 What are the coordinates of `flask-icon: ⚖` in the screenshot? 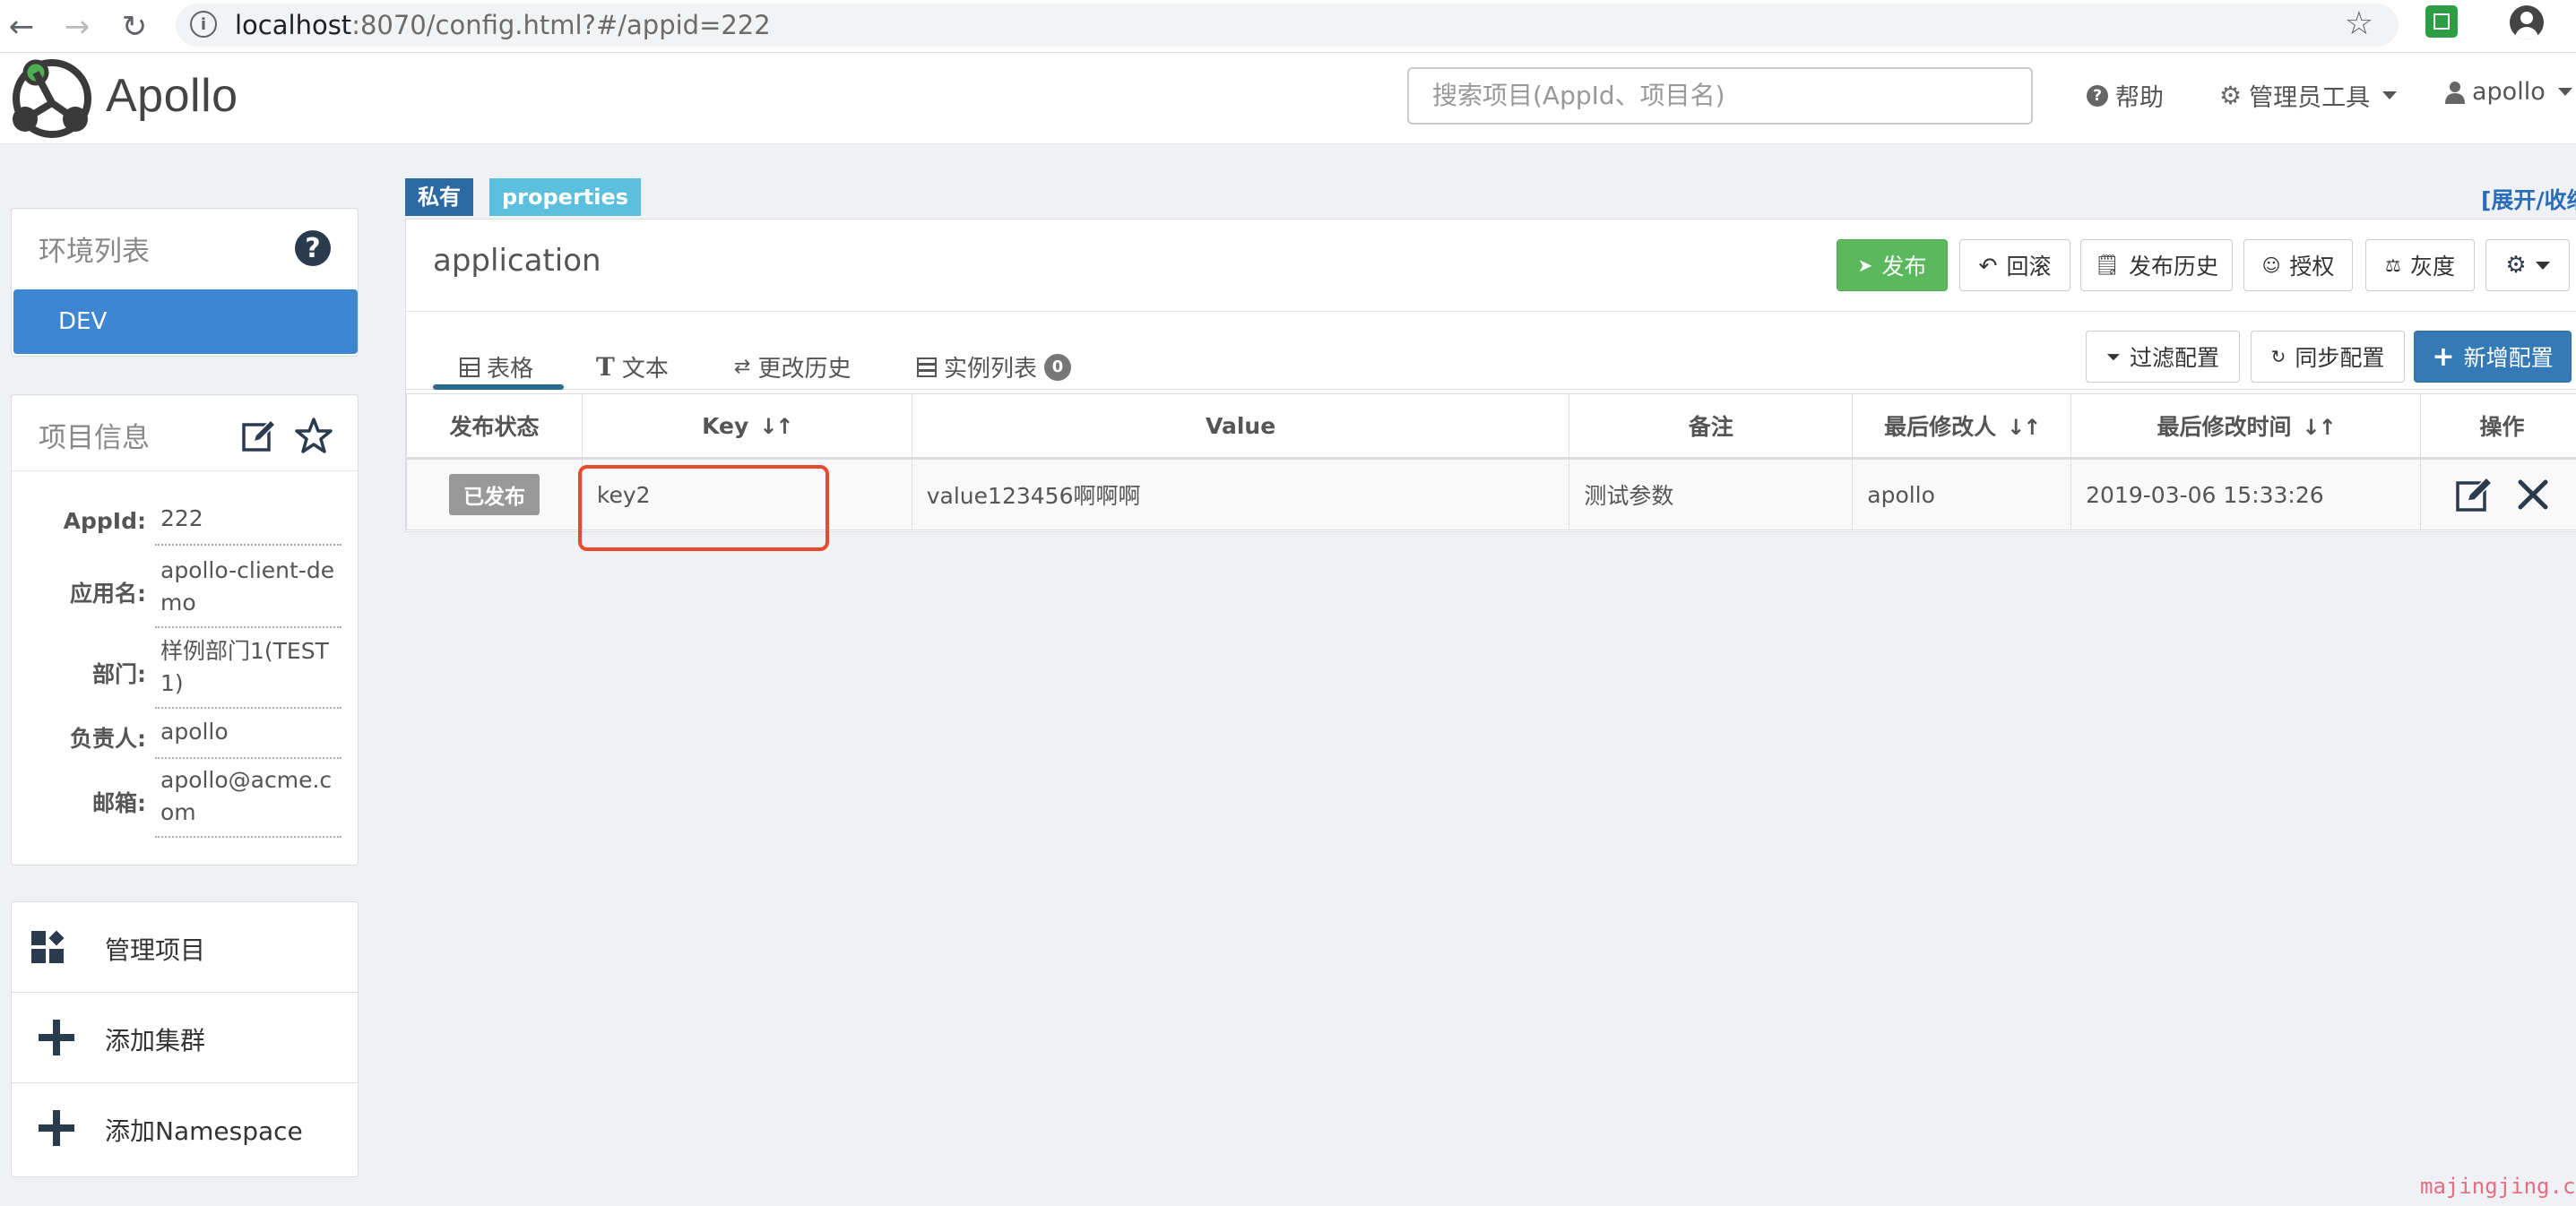 It's located at (2393, 265).